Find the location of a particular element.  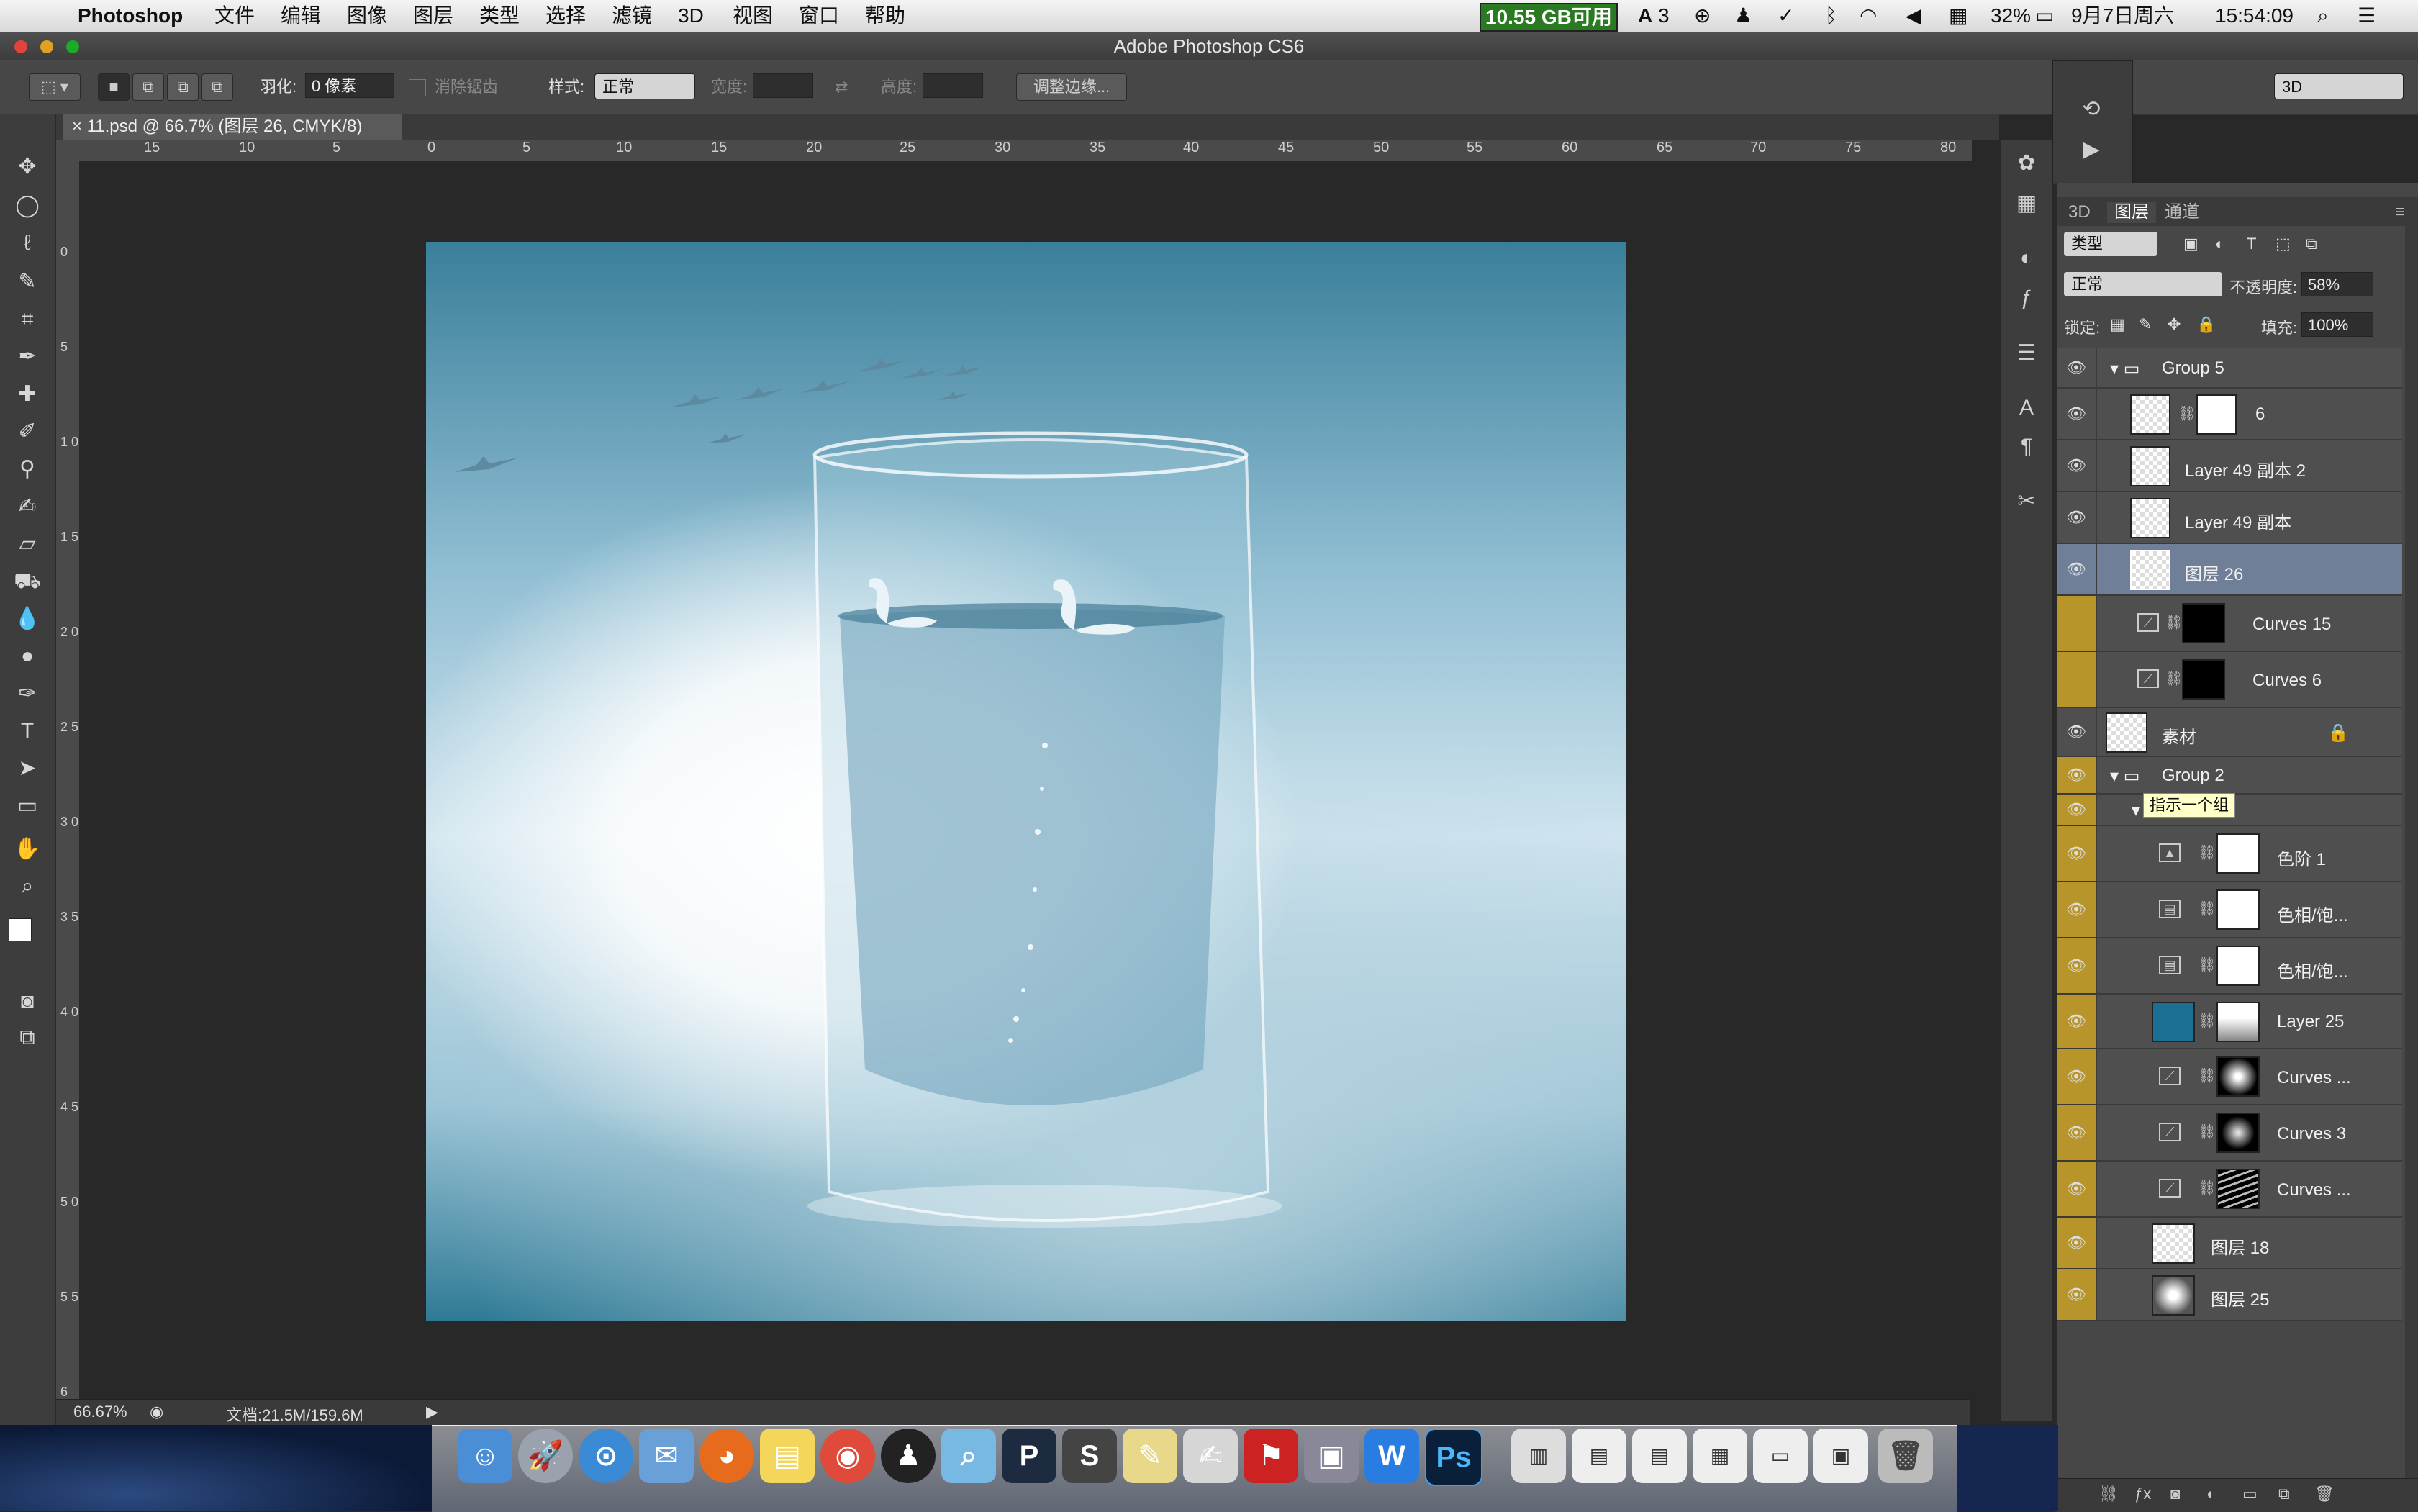

mail-icon: ✉ is located at coordinates (666, 1456).